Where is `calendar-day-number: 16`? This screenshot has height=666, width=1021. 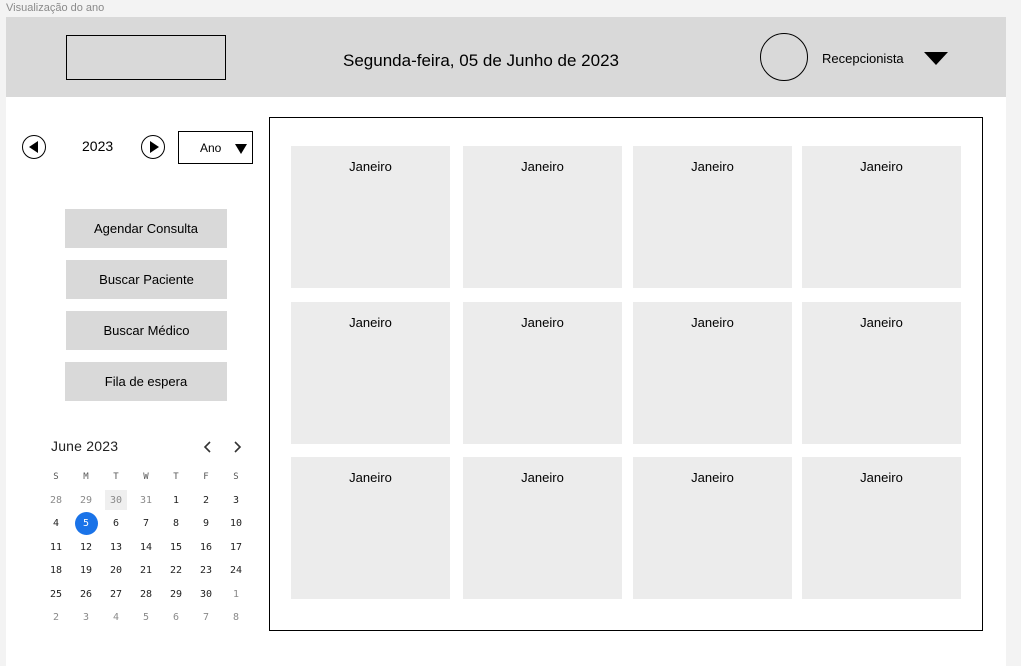 calendar-day-number: 16 is located at coordinates (206, 547).